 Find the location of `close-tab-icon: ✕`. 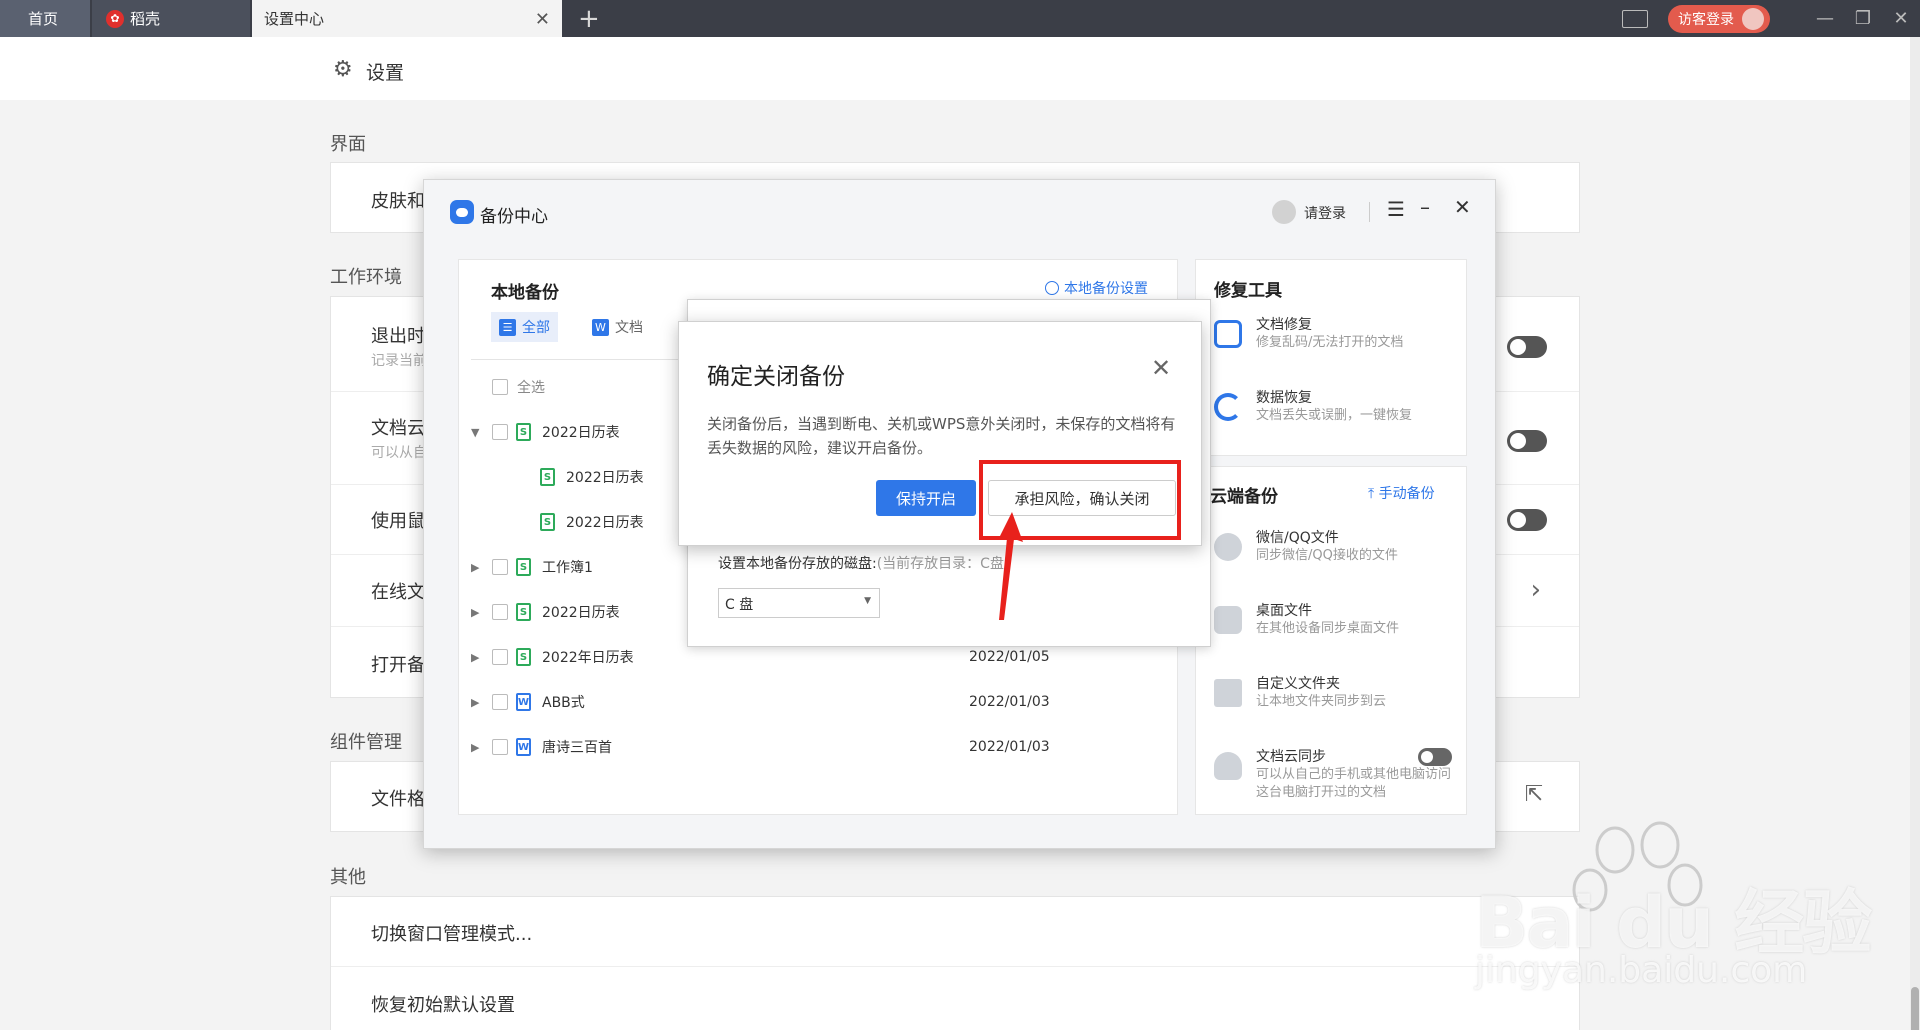

close-tab-icon: ✕ is located at coordinates (542, 19).